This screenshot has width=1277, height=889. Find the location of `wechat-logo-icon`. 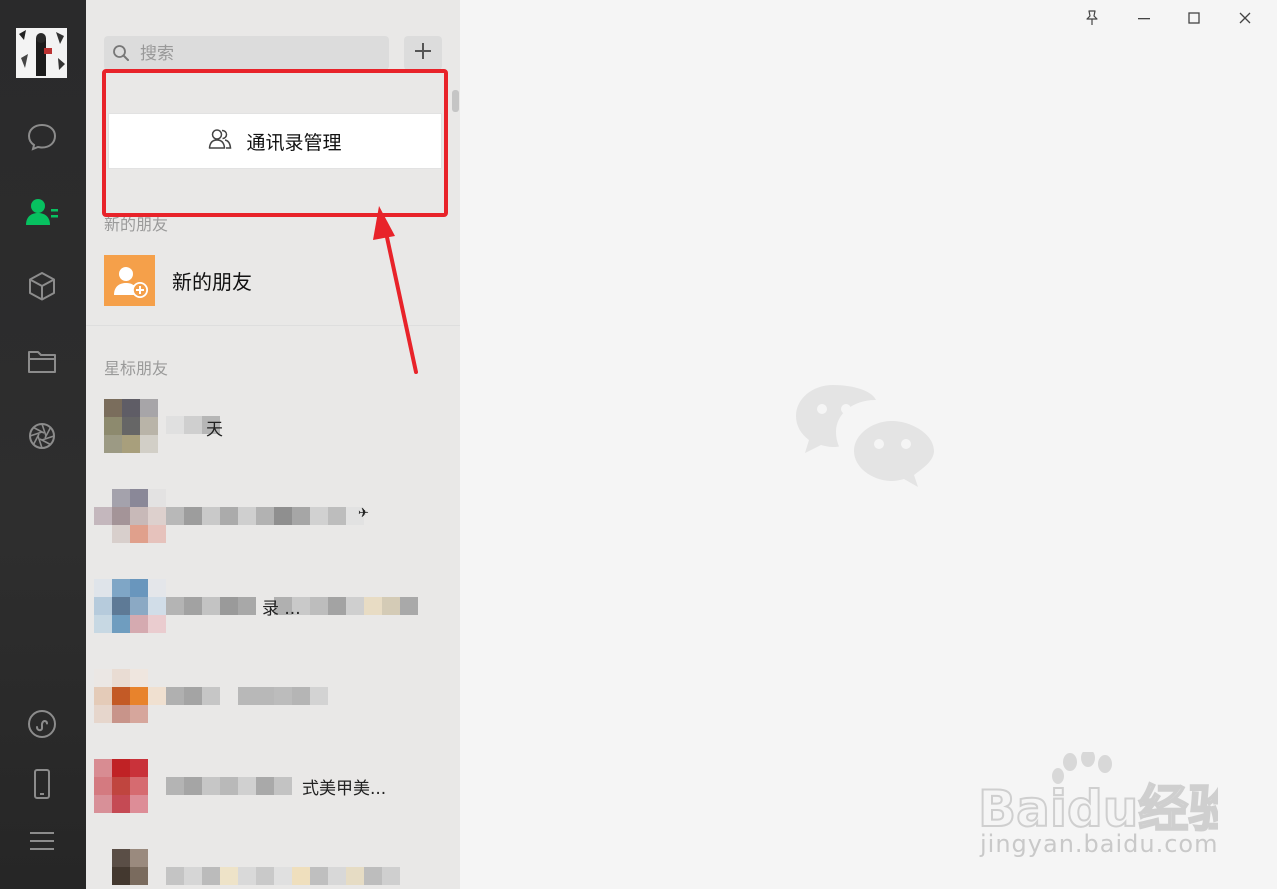

wechat-logo-icon is located at coordinates (867, 442).